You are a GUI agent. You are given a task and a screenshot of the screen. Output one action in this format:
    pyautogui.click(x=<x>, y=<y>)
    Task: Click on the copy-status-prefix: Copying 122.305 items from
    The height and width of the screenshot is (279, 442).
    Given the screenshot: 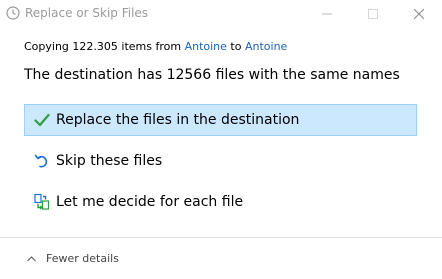 What is the action you would take?
    pyautogui.click(x=104, y=46)
    